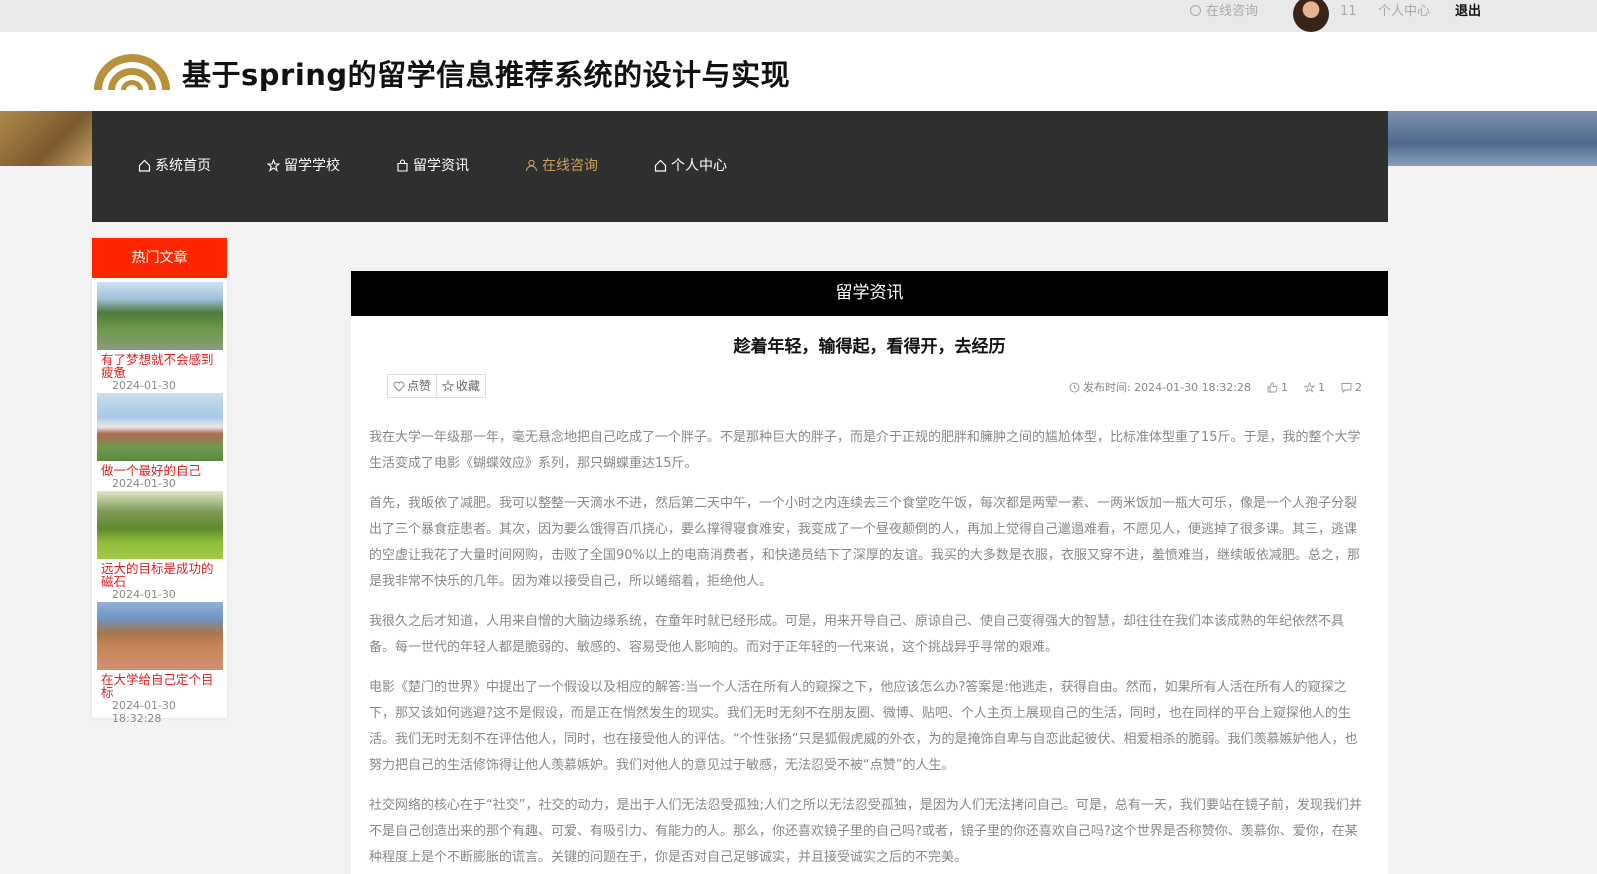 This screenshot has width=1597, height=874. I want to click on section-title: 留学资讯, so click(869, 293).